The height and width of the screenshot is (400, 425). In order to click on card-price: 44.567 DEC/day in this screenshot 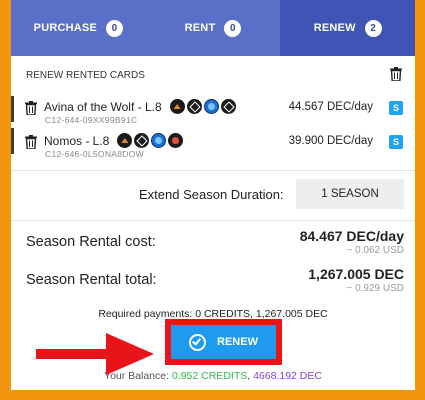, I will do `click(330, 107)`.